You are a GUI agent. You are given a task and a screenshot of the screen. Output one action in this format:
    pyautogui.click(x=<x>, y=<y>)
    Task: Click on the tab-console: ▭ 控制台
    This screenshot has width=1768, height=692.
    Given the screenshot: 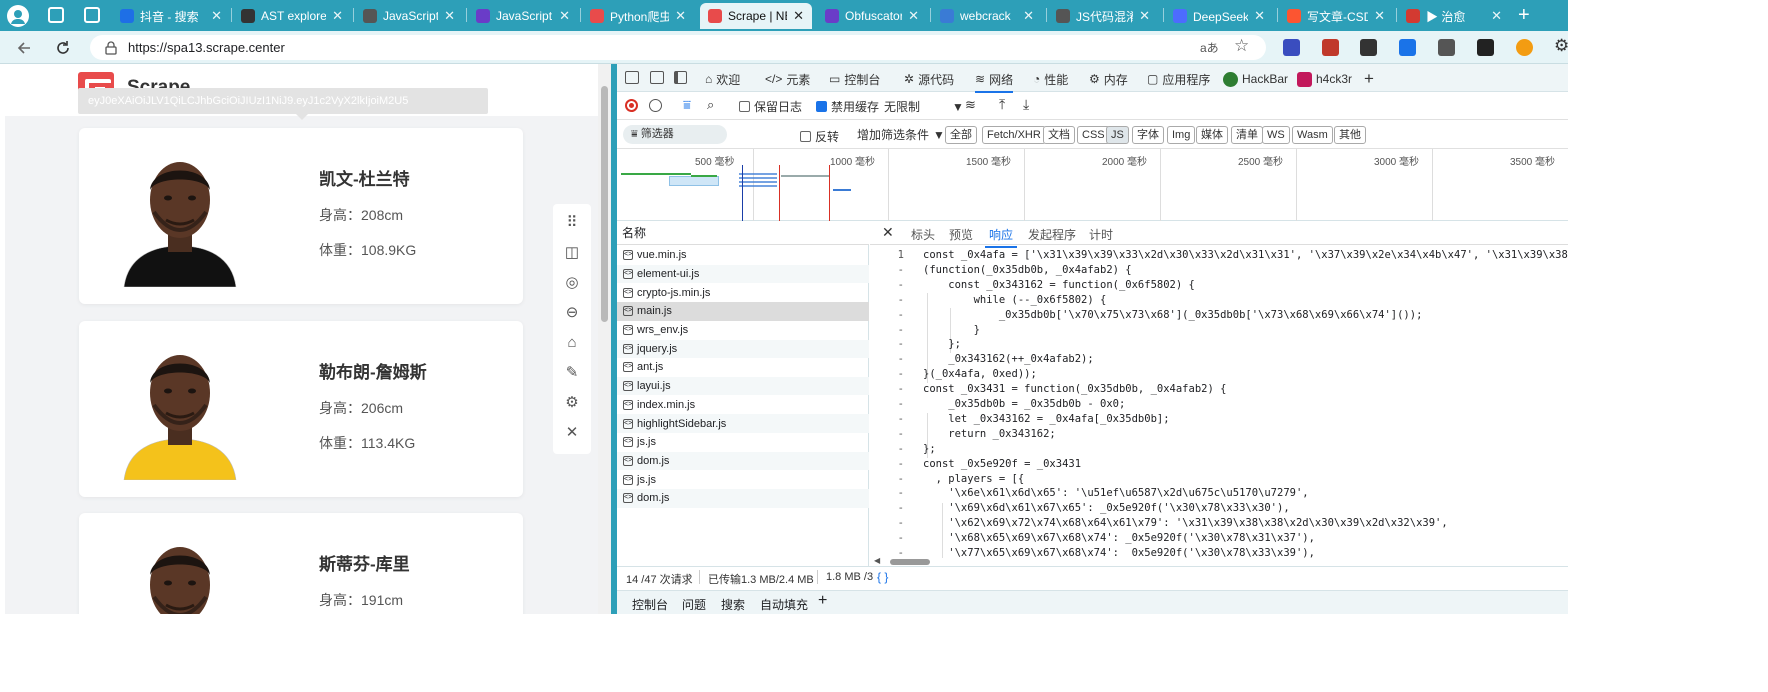 What is the action you would take?
    pyautogui.click(x=854, y=79)
    